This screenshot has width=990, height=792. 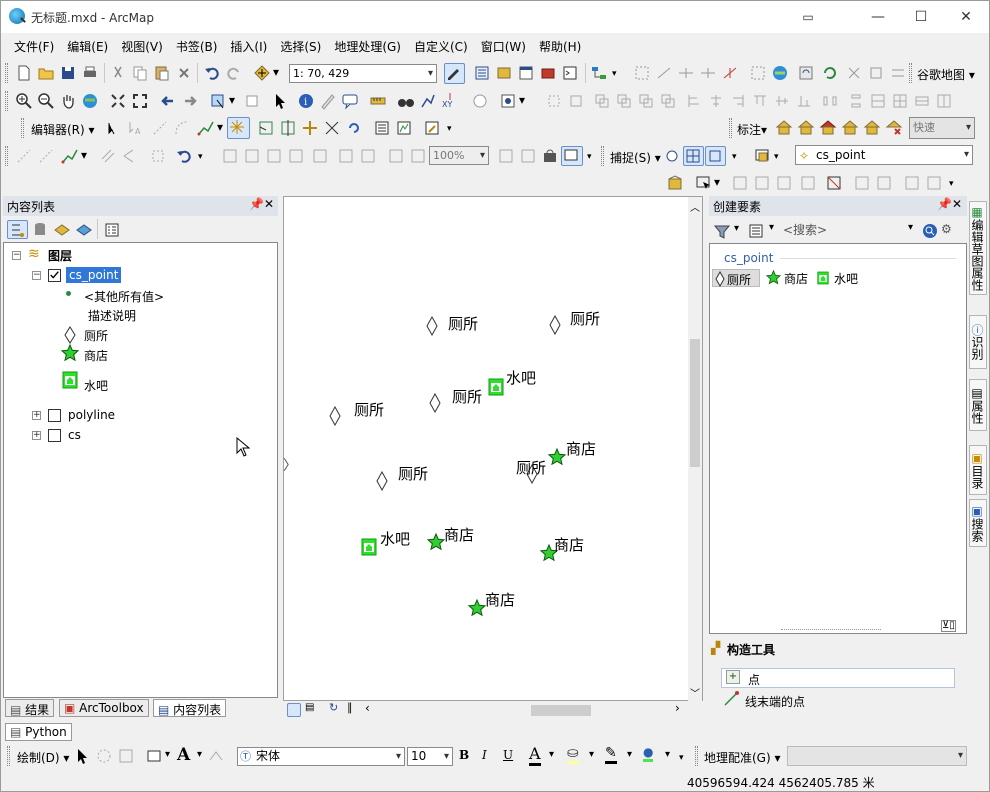 I want to click on advanced-overflow-icon: ▾, so click(x=200, y=157).